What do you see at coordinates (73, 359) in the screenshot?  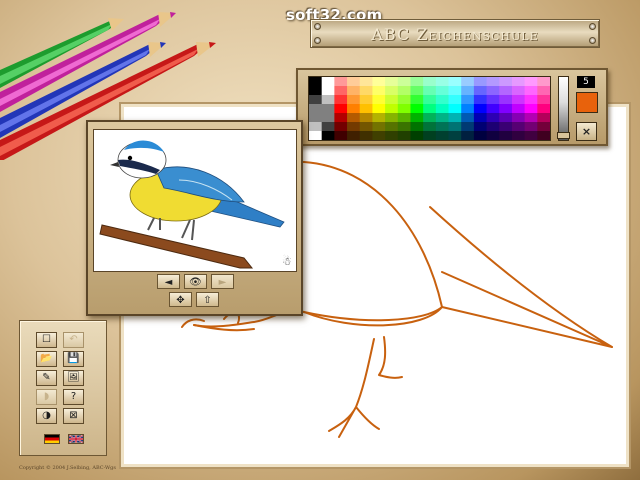 I see `save-button: 💾` at bounding box center [73, 359].